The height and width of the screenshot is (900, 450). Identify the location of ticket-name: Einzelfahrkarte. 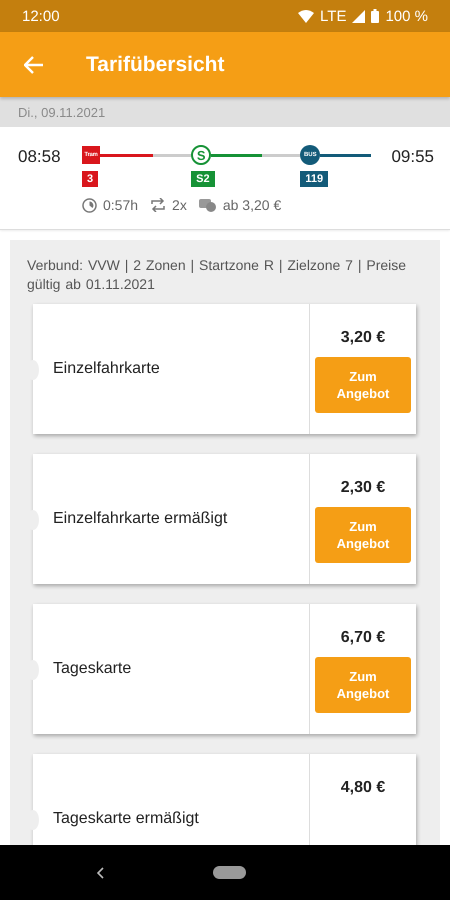
(106, 369).